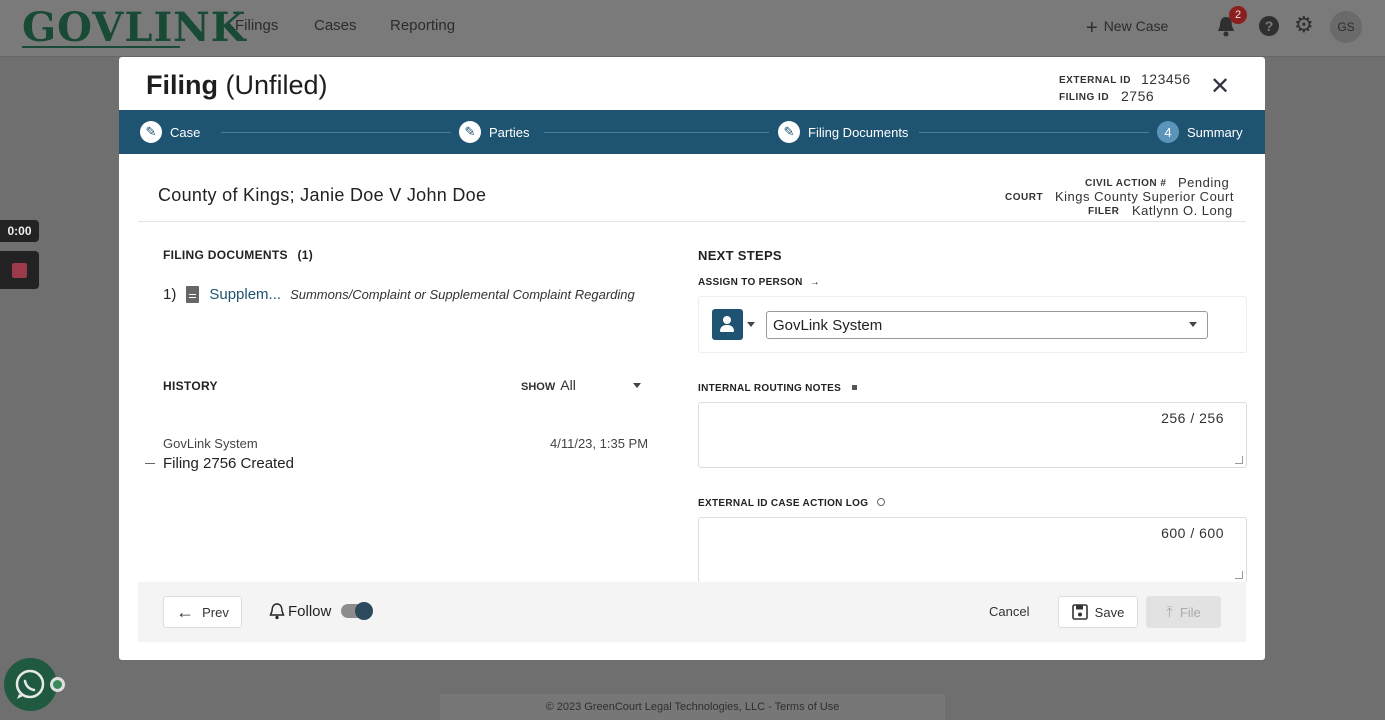 This screenshot has height=720, width=1385. I want to click on external-id-action-log-label: EXTERNAL ID CASE ACTION LOG, so click(792, 503).